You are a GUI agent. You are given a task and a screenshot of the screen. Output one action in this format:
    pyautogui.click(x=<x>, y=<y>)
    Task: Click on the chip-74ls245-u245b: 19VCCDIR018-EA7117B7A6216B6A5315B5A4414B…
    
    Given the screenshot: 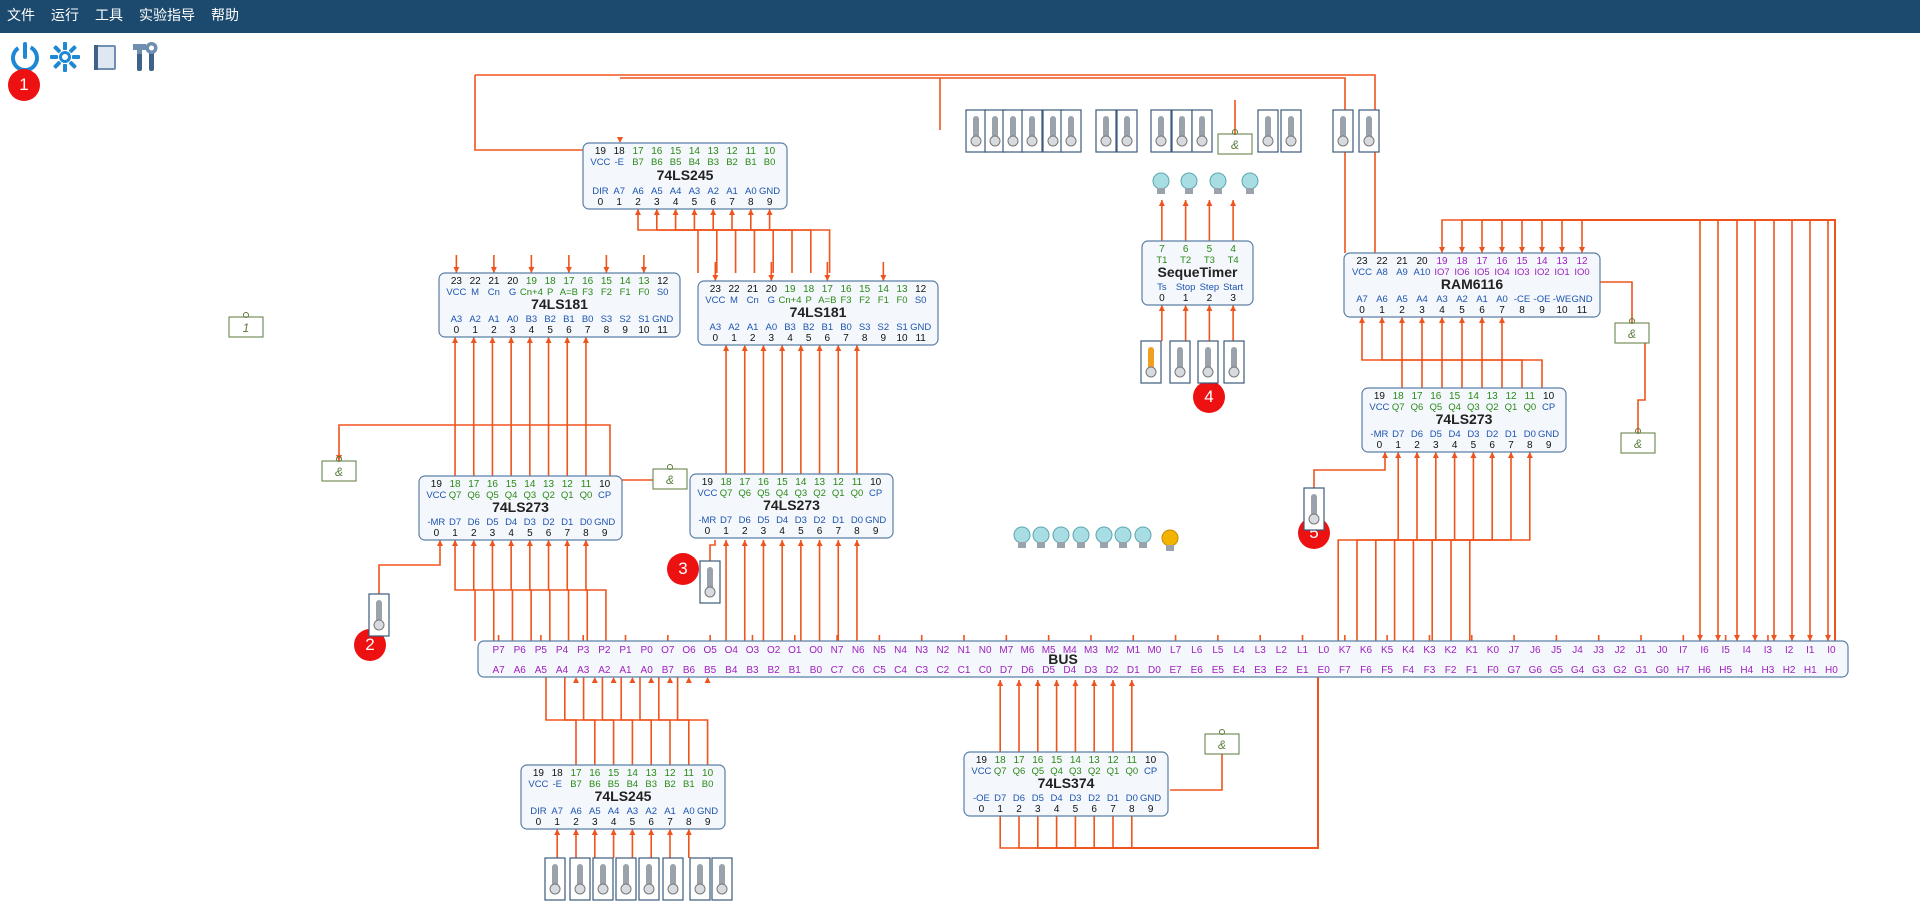 What is the action you would take?
    pyautogui.click(x=623, y=797)
    